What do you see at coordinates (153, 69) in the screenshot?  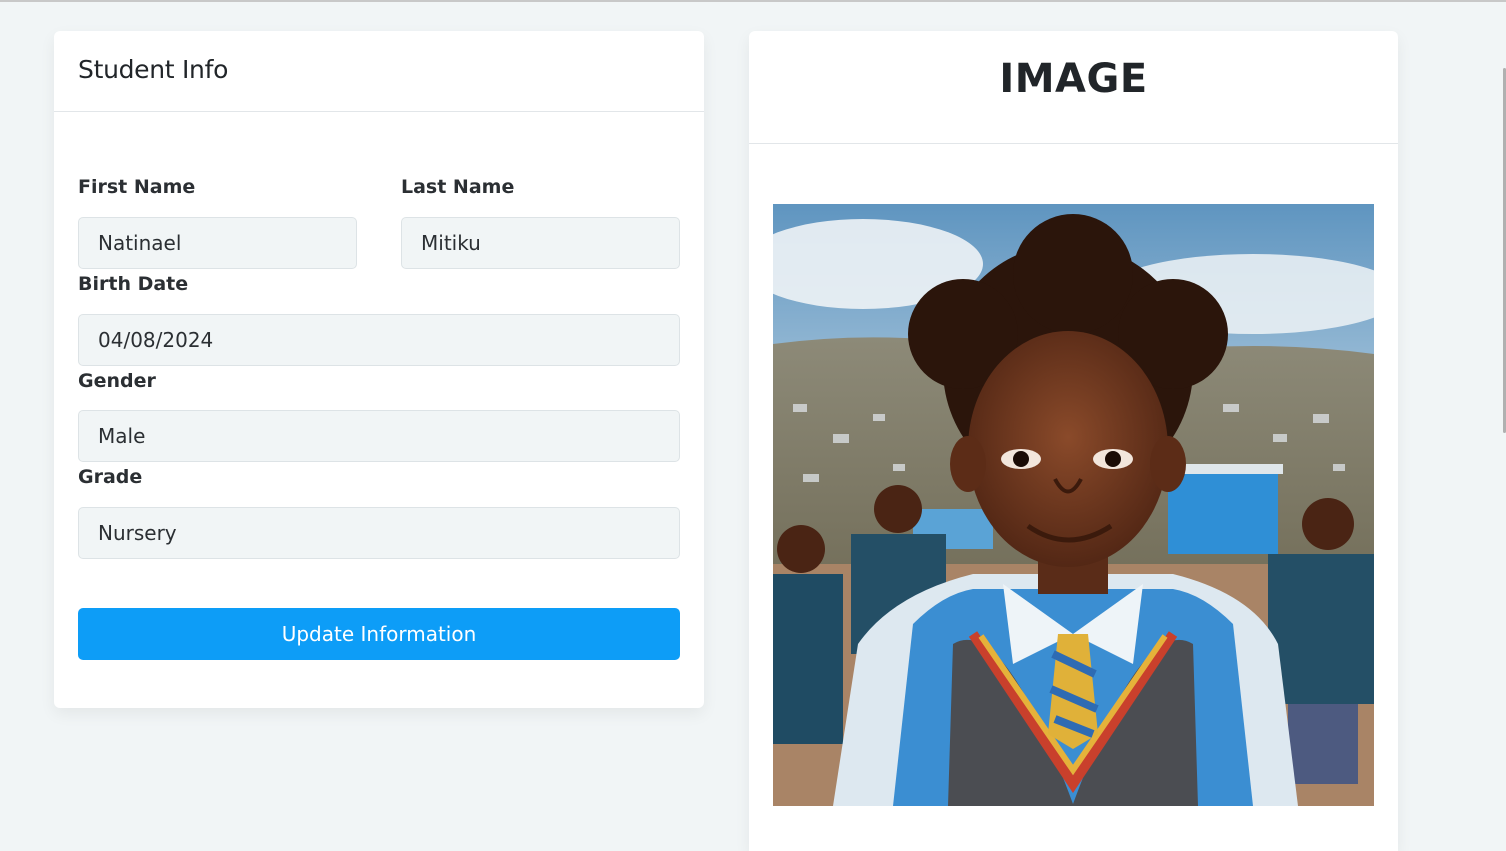 I see `student-info-title: Student Info` at bounding box center [153, 69].